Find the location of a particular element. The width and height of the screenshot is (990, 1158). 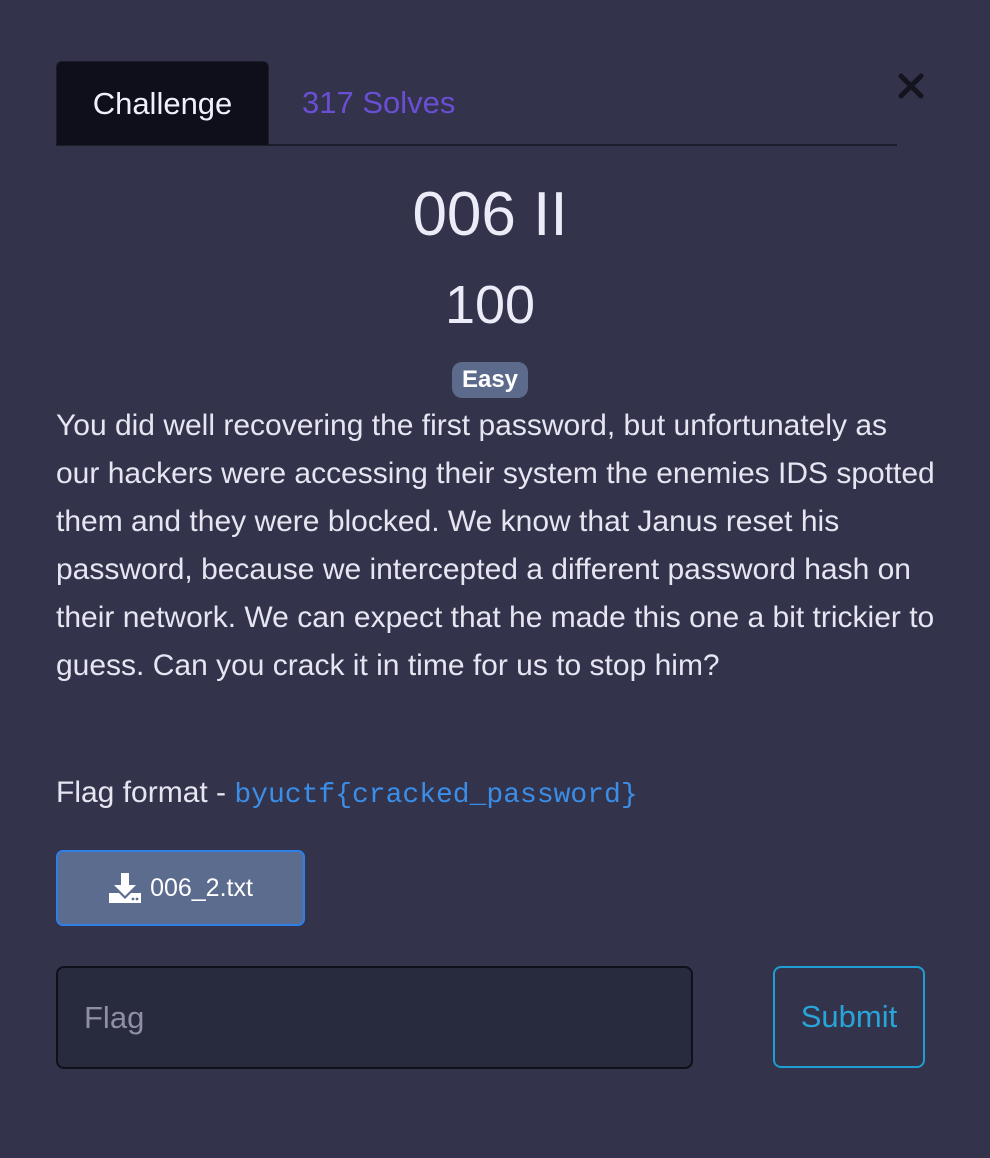

flag-format-label: Flag format - is located at coordinates (145, 792).